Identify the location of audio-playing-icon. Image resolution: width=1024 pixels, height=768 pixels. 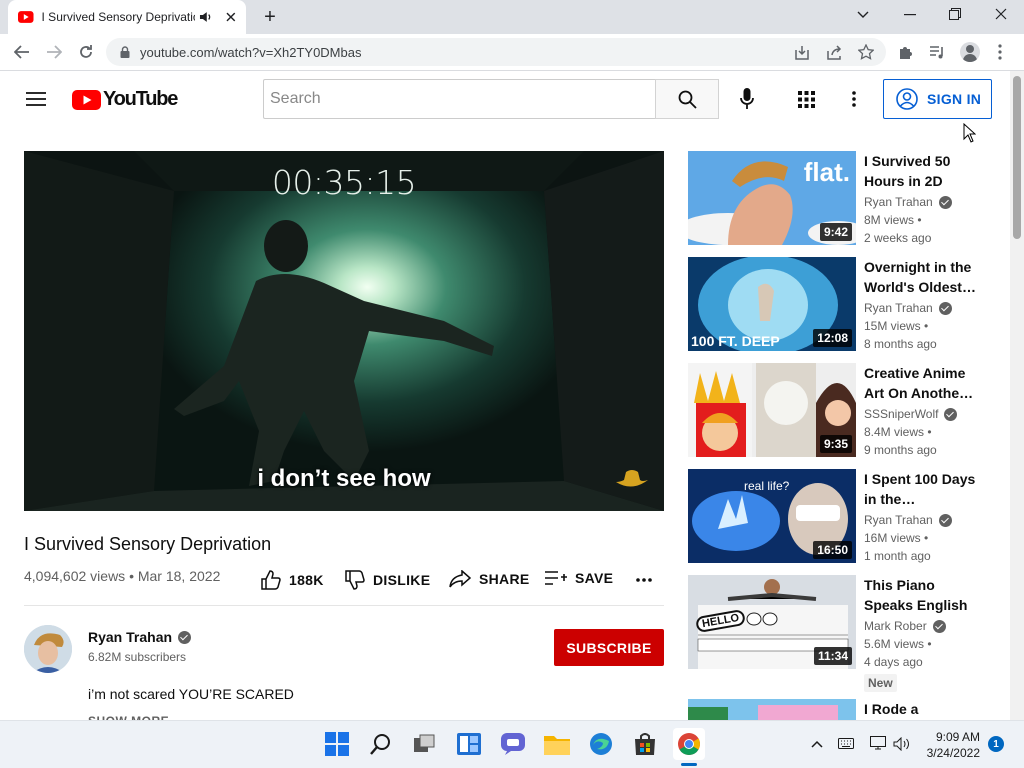
(206, 17).